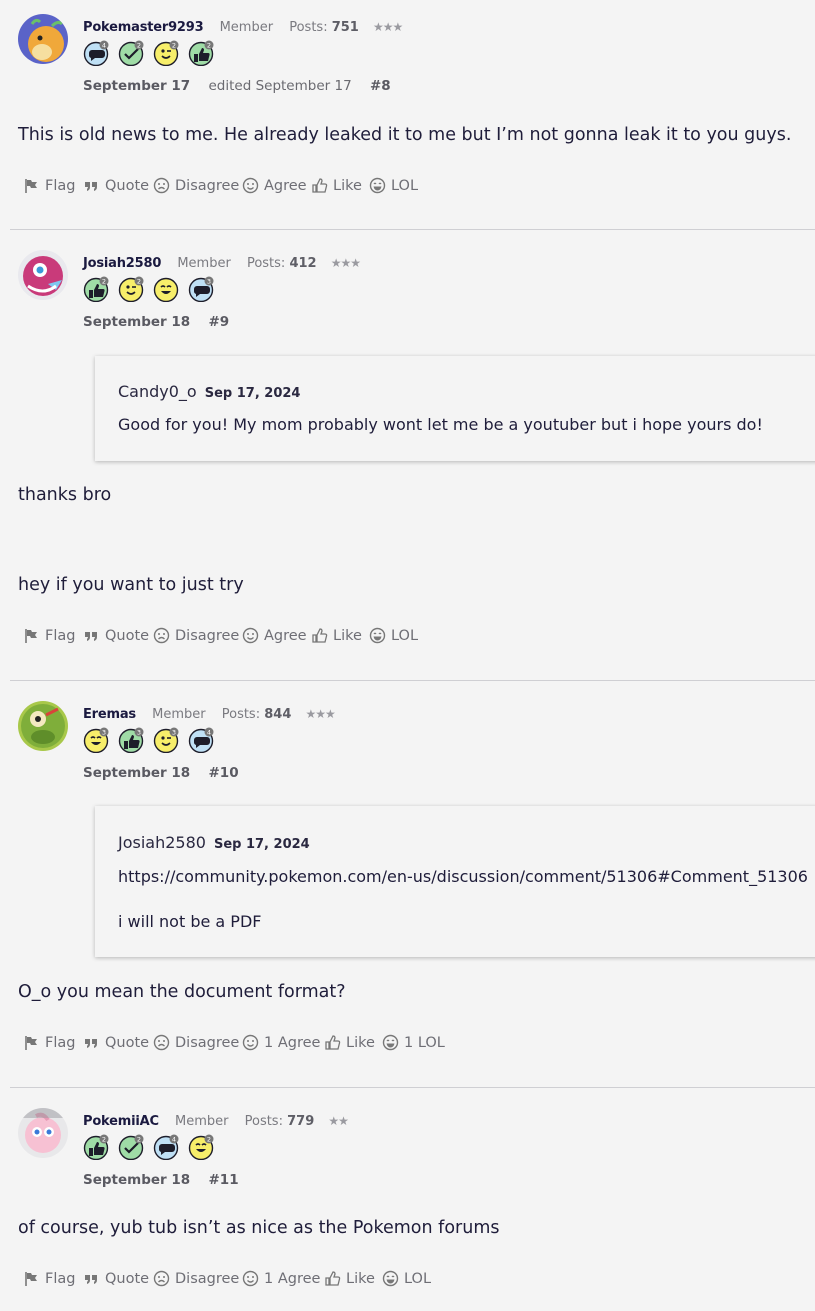 This screenshot has height=1311, width=815. Describe the element at coordinates (182, 992) in the screenshot. I see `post-body-text: O_o you mean the document format?` at that location.